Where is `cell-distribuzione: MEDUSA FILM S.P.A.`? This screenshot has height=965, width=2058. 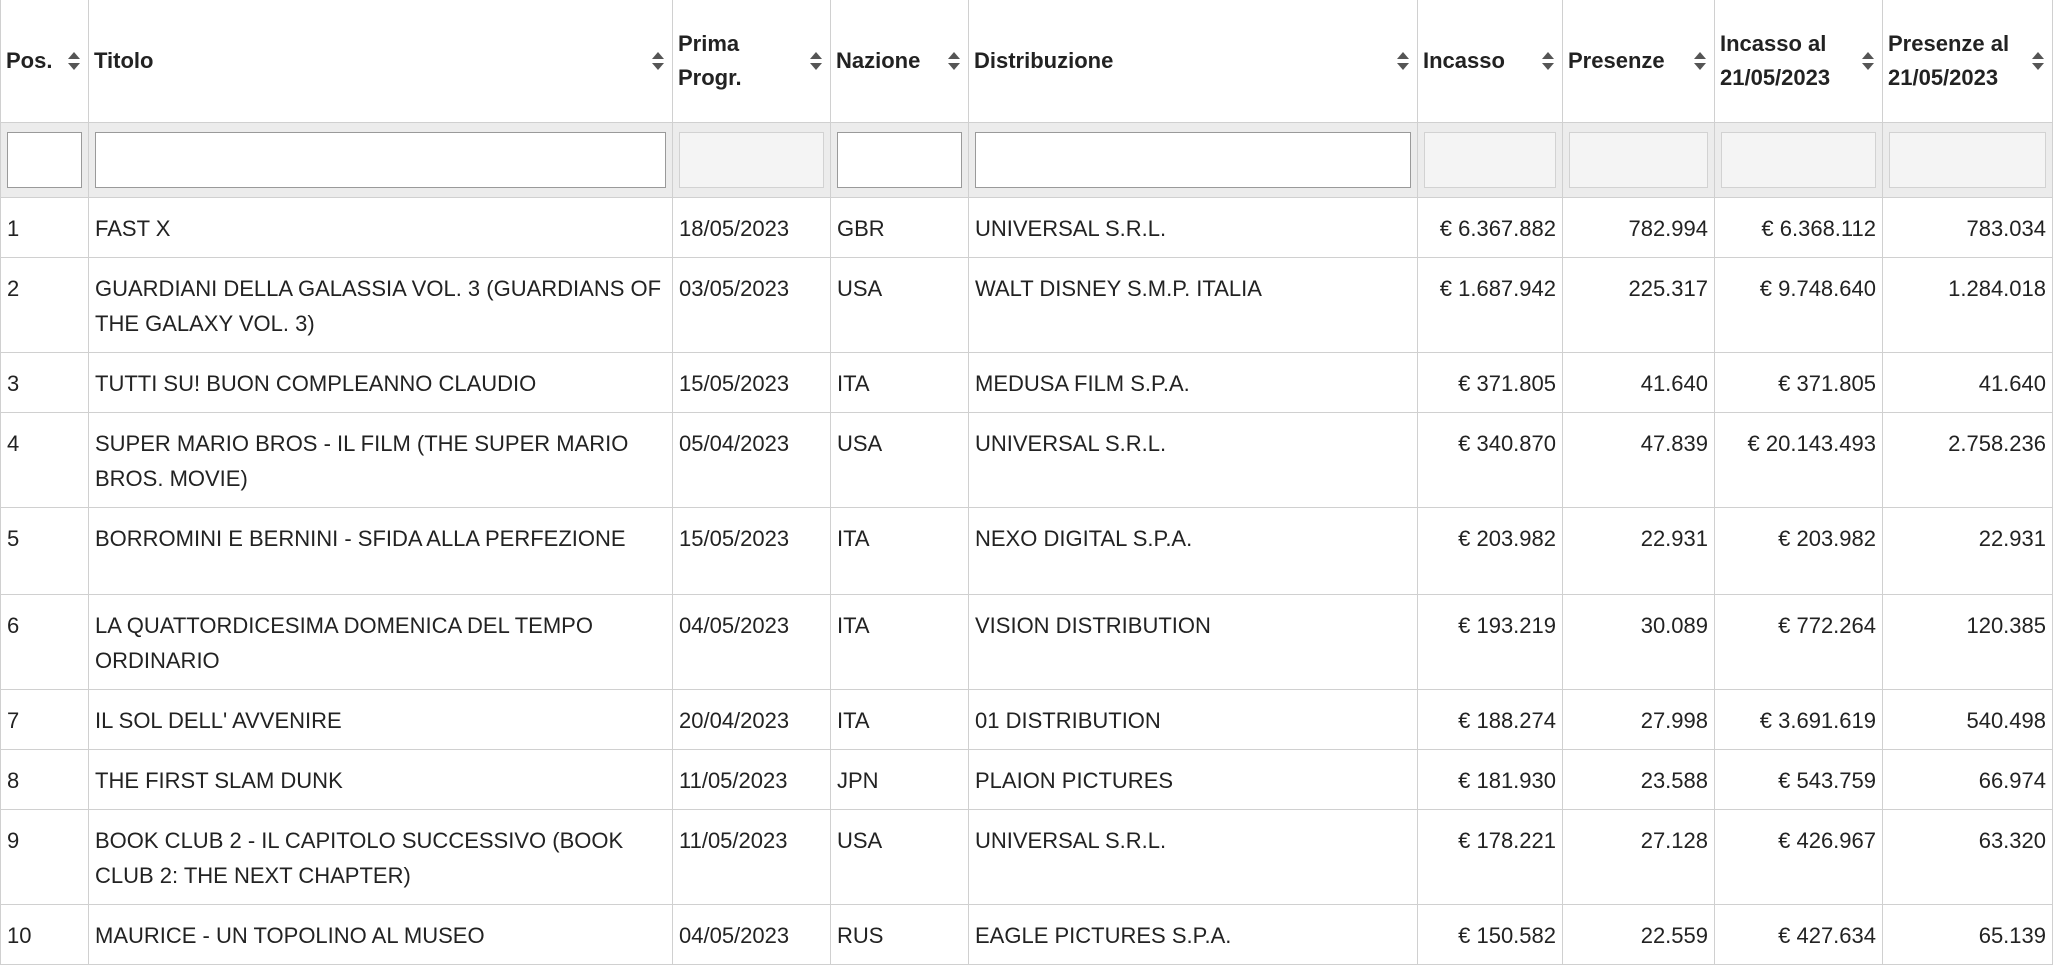 cell-distribuzione: MEDUSA FILM S.P.A. is located at coordinates (1193, 382).